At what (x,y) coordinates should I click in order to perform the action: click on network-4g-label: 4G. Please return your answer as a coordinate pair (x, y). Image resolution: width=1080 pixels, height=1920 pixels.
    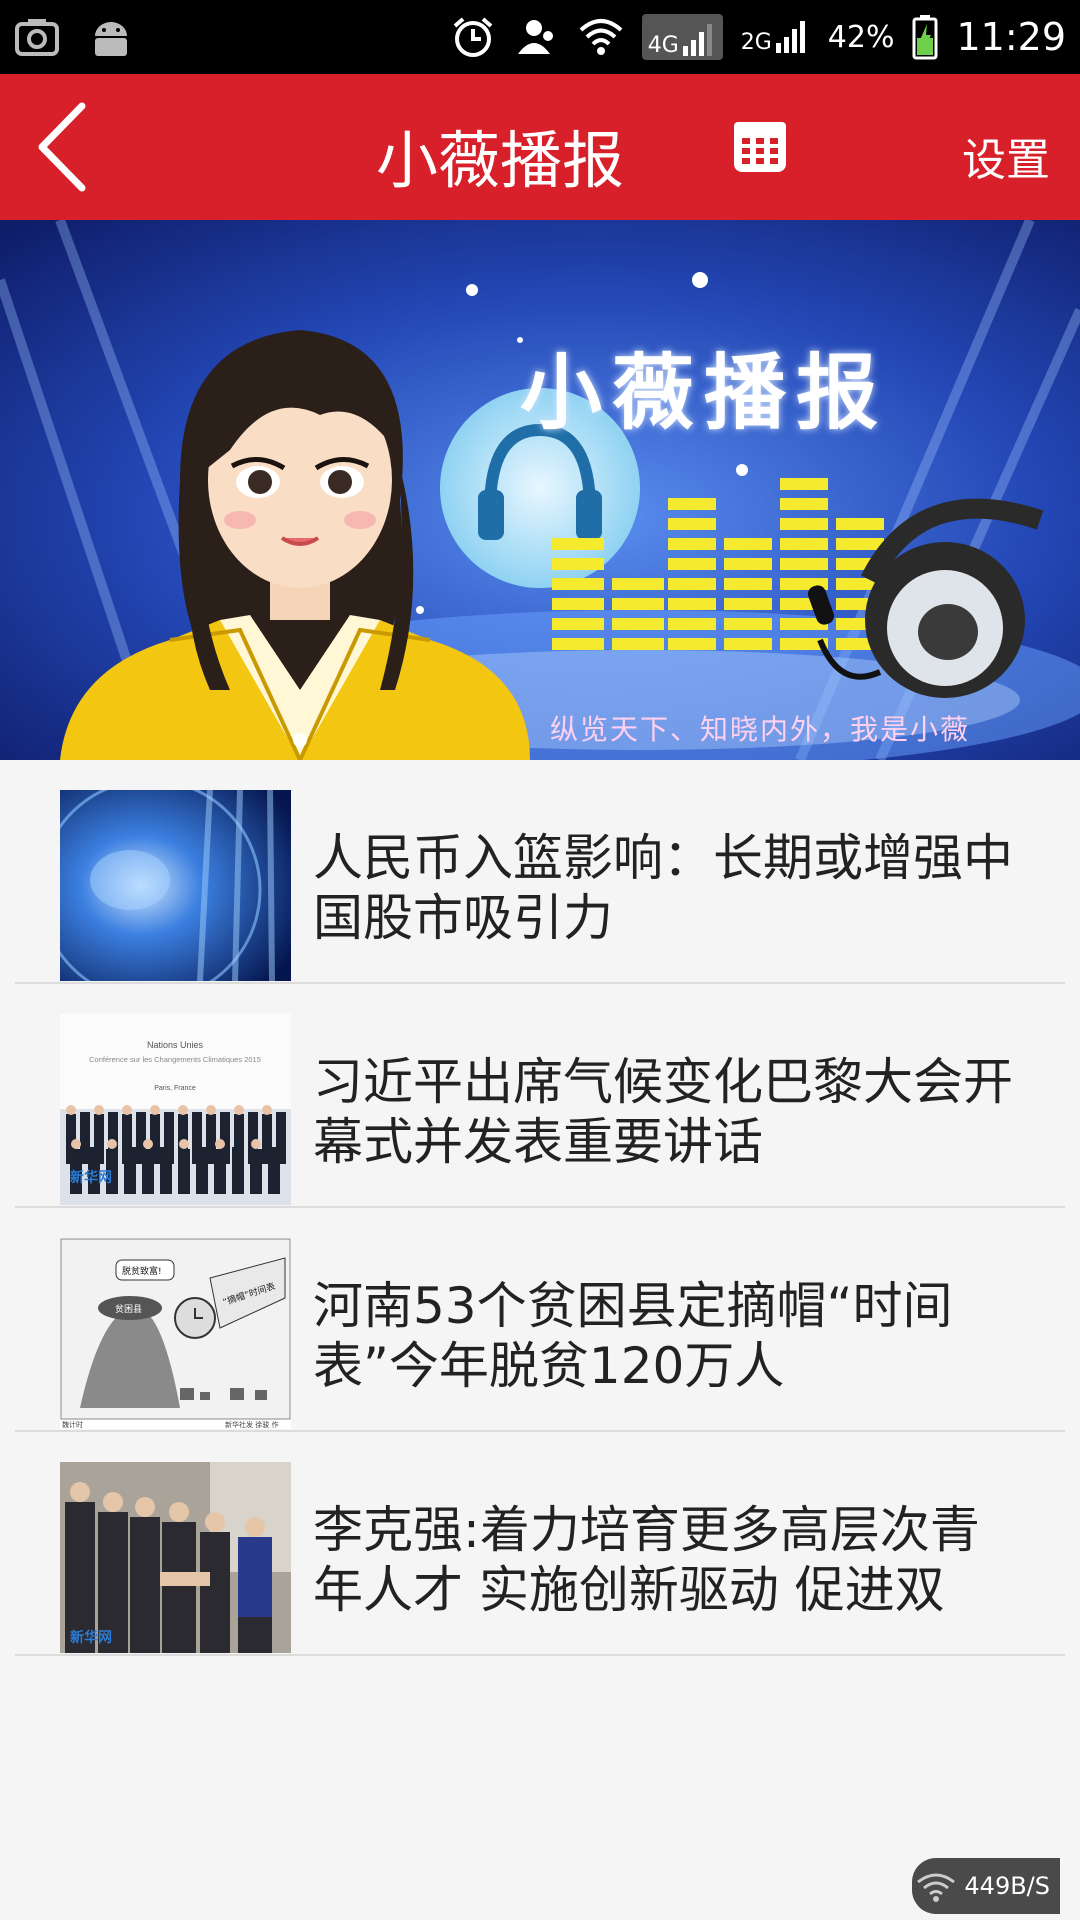
    Looking at the image, I should click on (663, 45).